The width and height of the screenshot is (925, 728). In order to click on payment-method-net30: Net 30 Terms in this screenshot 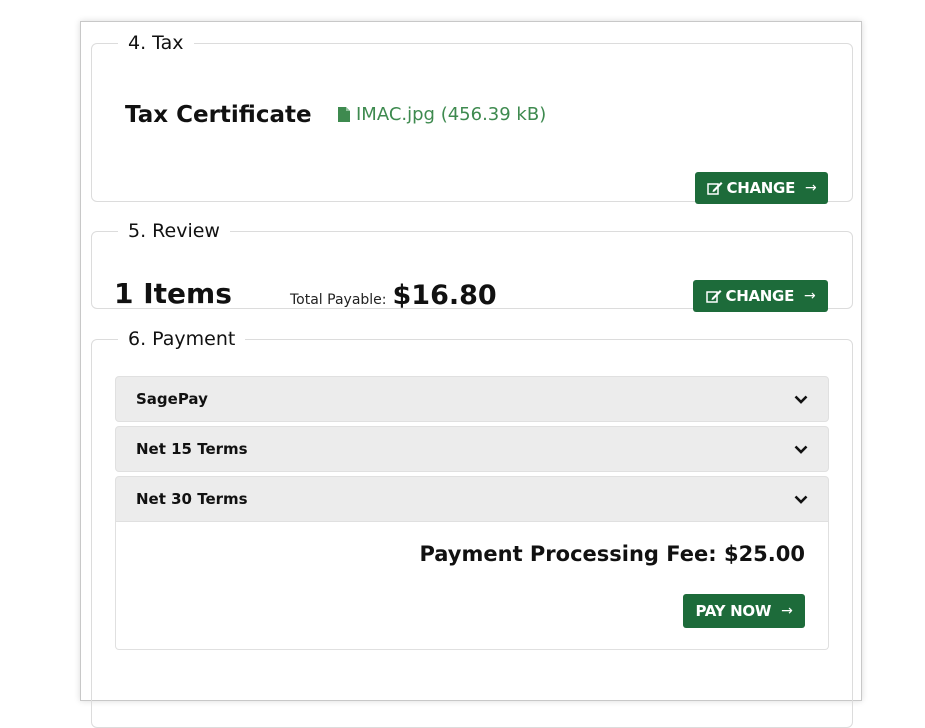, I will do `click(472, 499)`.